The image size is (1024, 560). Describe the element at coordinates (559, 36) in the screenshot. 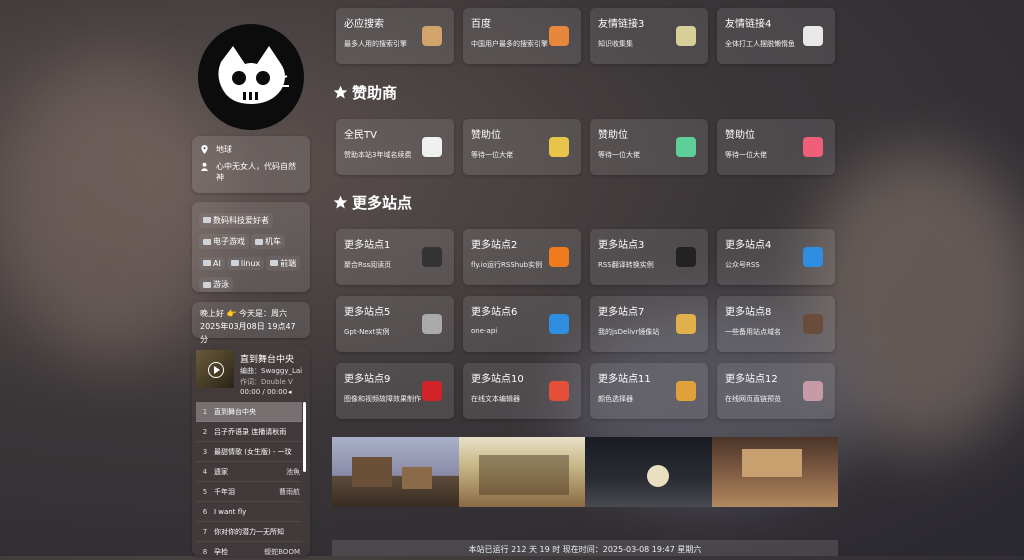

I see `magnifier-icon` at that location.